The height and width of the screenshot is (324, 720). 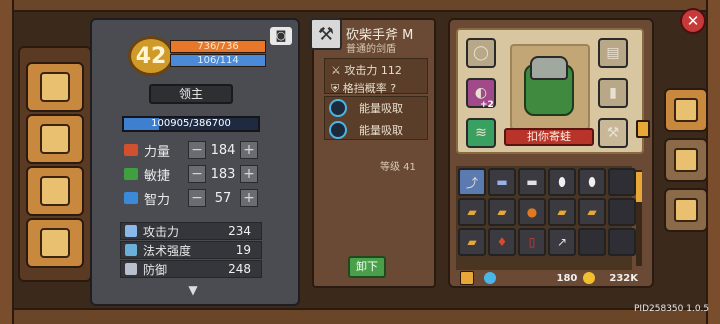 What do you see at coordinates (131, 174) in the screenshot?
I see `agility-icon` at bounding box center [131, 174].